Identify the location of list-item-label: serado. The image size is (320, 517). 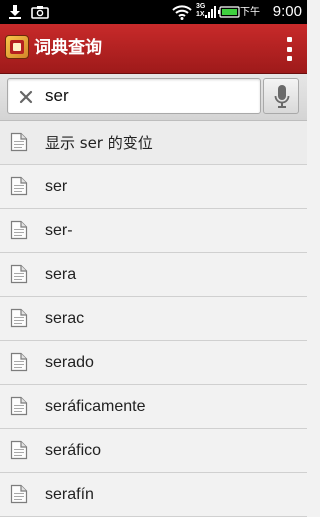
(69, 362).